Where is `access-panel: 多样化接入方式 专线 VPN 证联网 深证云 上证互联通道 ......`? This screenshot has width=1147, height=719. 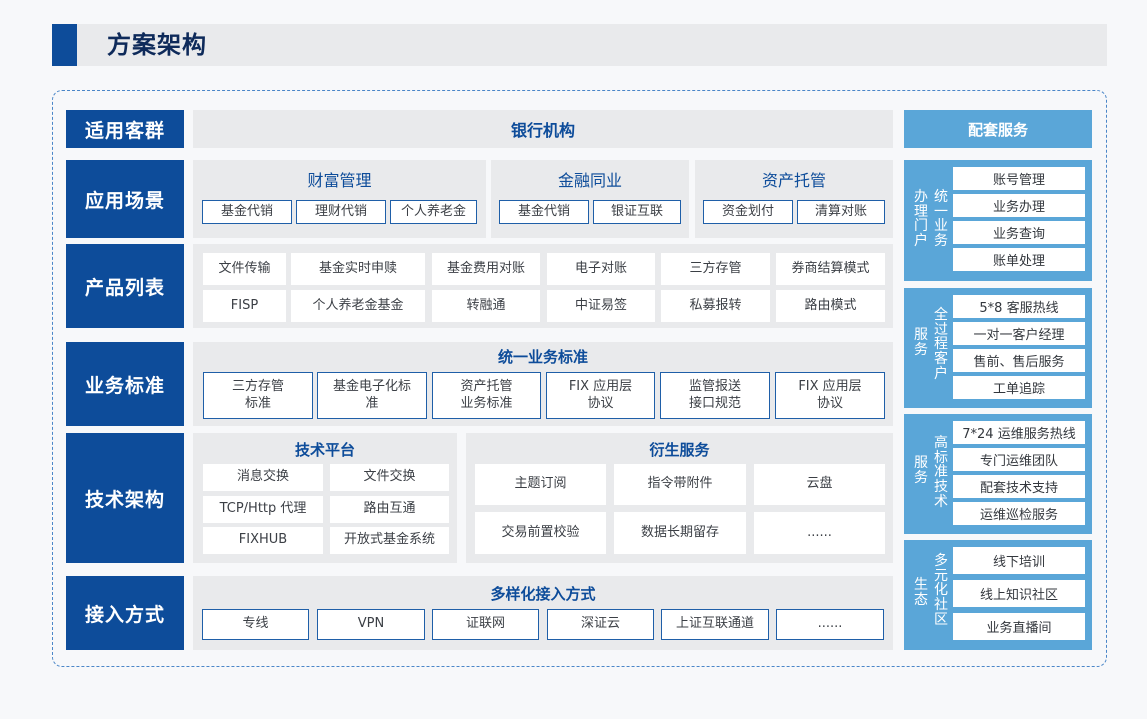 access-panel: 多样化接入方式 专线 VPN 证联网 深证云 上证互联通道 ...... is located at coordinates (543, 613).